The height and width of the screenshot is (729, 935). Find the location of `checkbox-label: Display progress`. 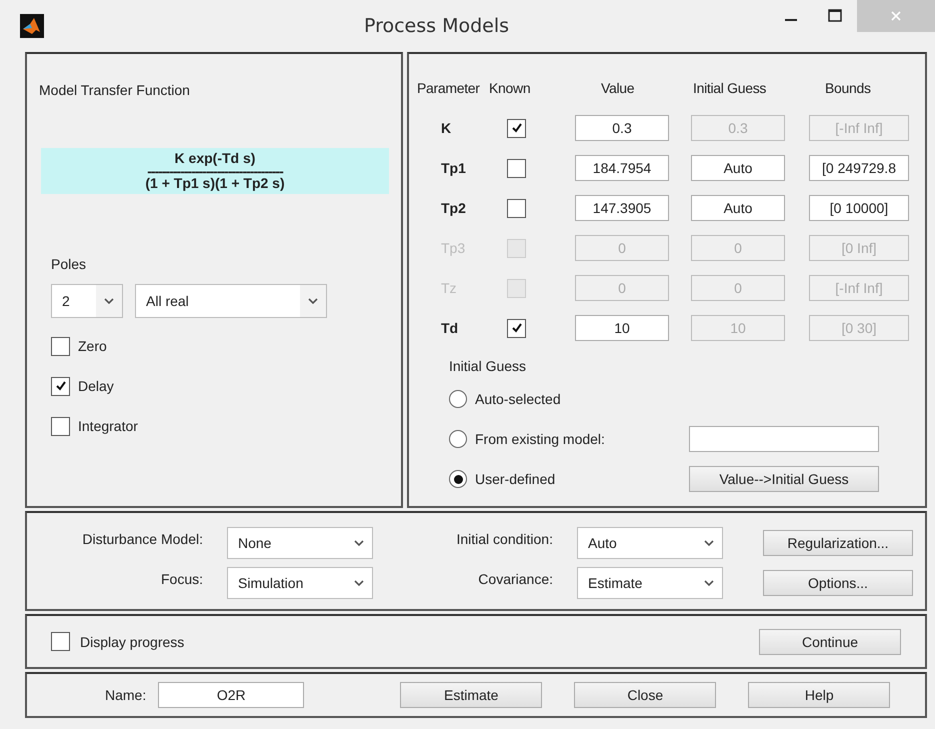

checkbox-label: Display progress is located at coordinates (132, 642).